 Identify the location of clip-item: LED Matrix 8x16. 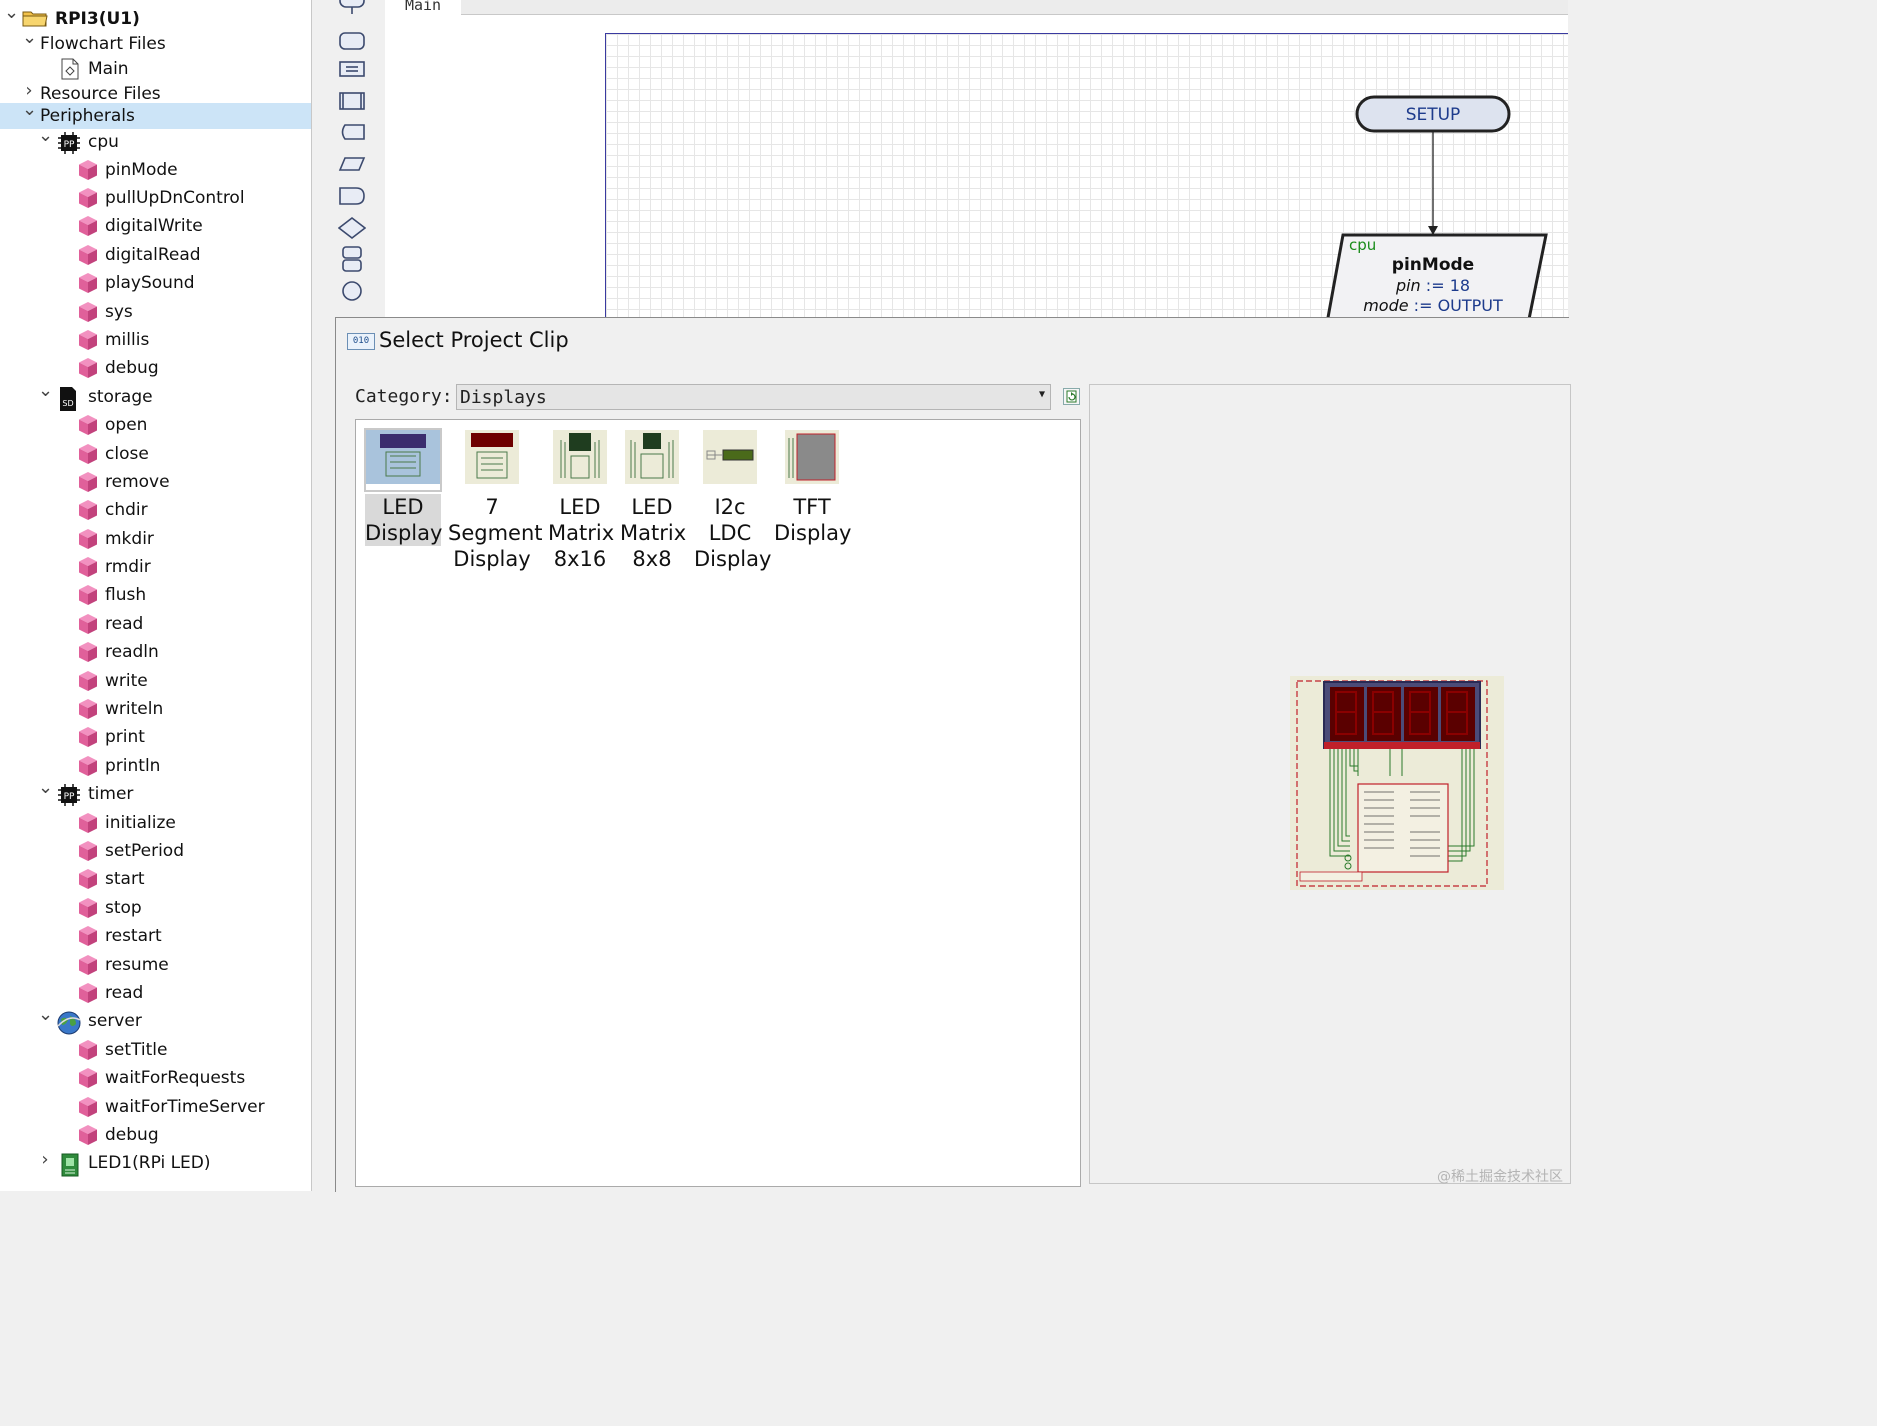
(581, 501).